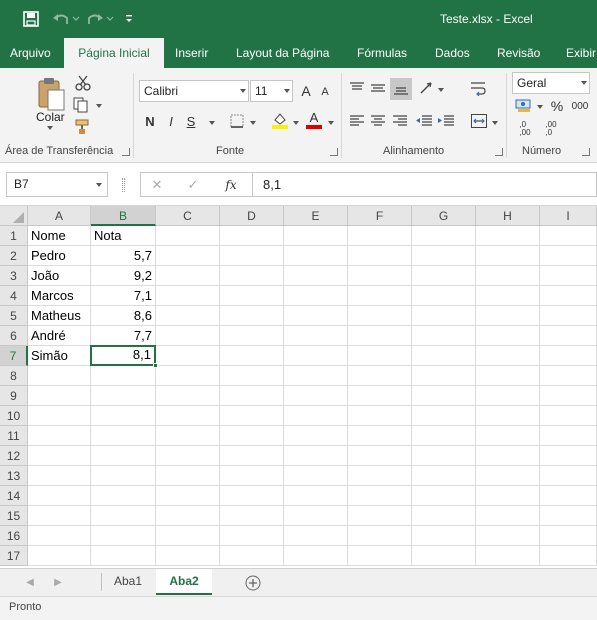 This screenshot has height=620, width=597. Describe the element at coordinates (316, 296) in the screenshot. I see `cell-e4` at that location.